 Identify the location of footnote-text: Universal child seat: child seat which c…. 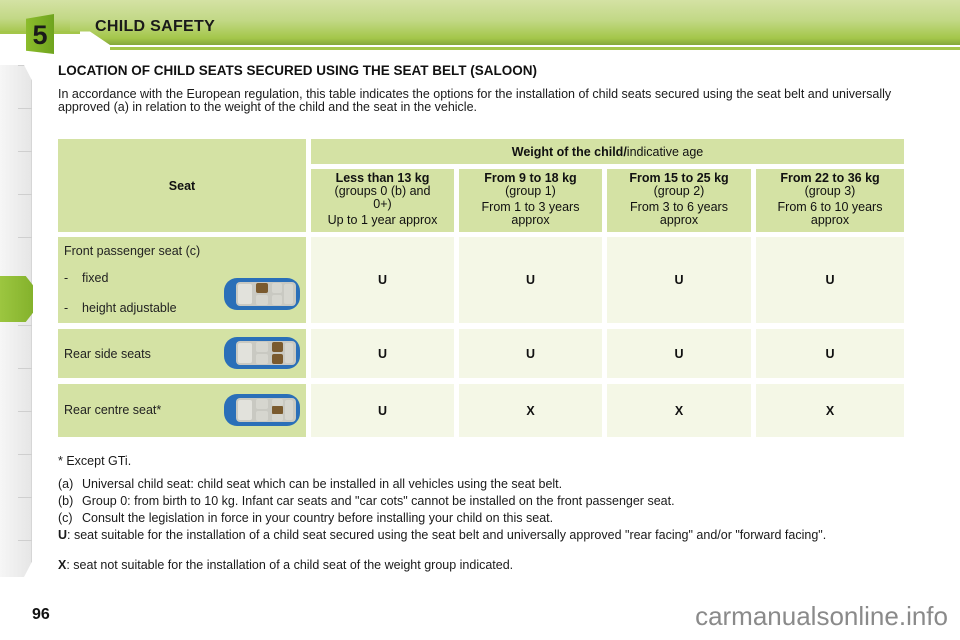
(322, 484).